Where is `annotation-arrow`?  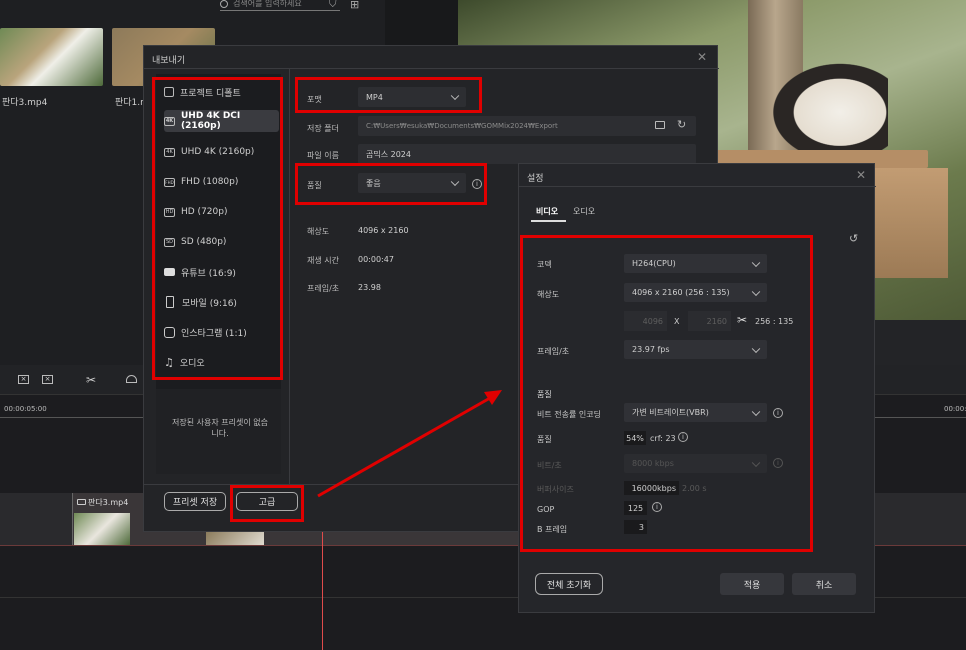
annotation-arrow is located at coordinates (409, 444).